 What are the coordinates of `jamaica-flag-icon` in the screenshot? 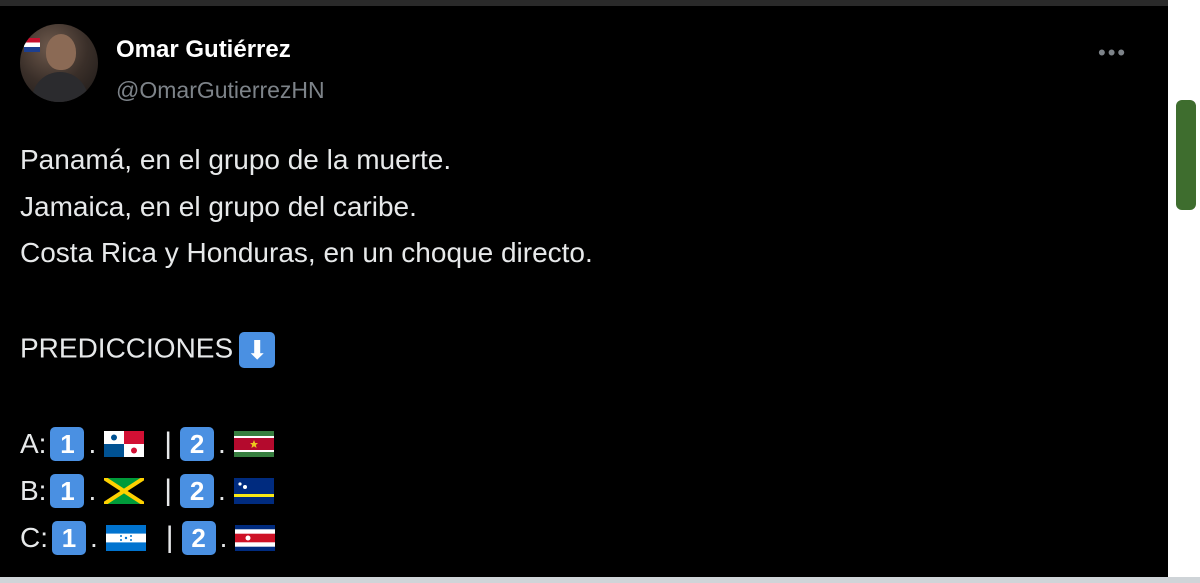 It's located at (124, 491).